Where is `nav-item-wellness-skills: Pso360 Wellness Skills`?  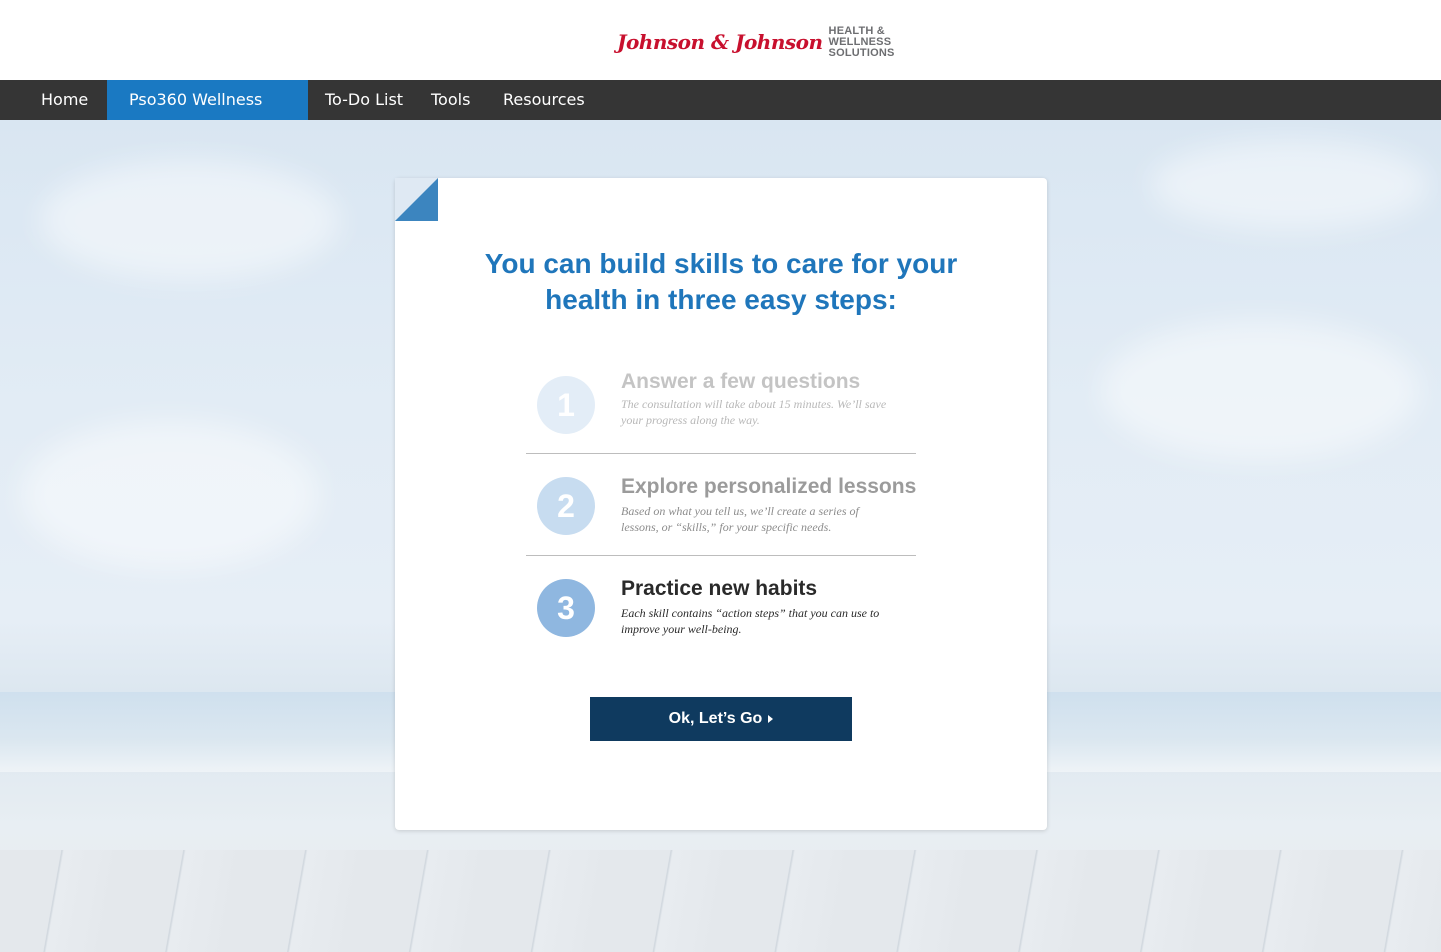 nav-item-wellness-skills: Pso360 Wellness Skills is located at coordinates (207, 114).